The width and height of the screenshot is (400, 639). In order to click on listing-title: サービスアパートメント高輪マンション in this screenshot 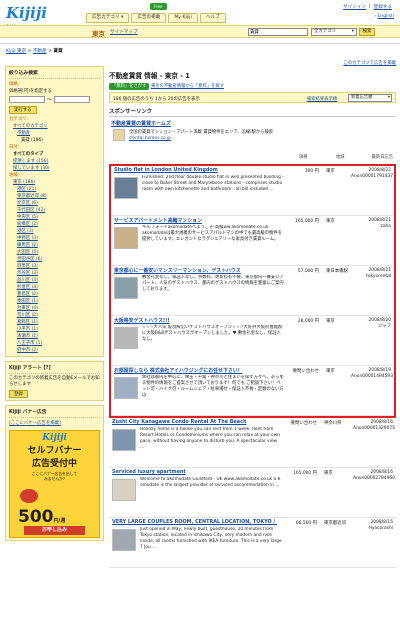, I will do `click(196, 220)`.